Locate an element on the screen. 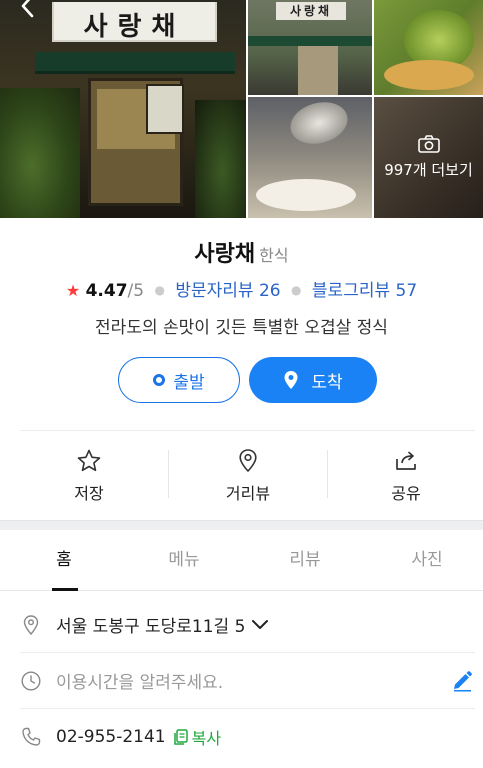 The height and width of the screenshot is (768, 483). storefront-photo: 사랑채 is located at coordinates (123, 109).